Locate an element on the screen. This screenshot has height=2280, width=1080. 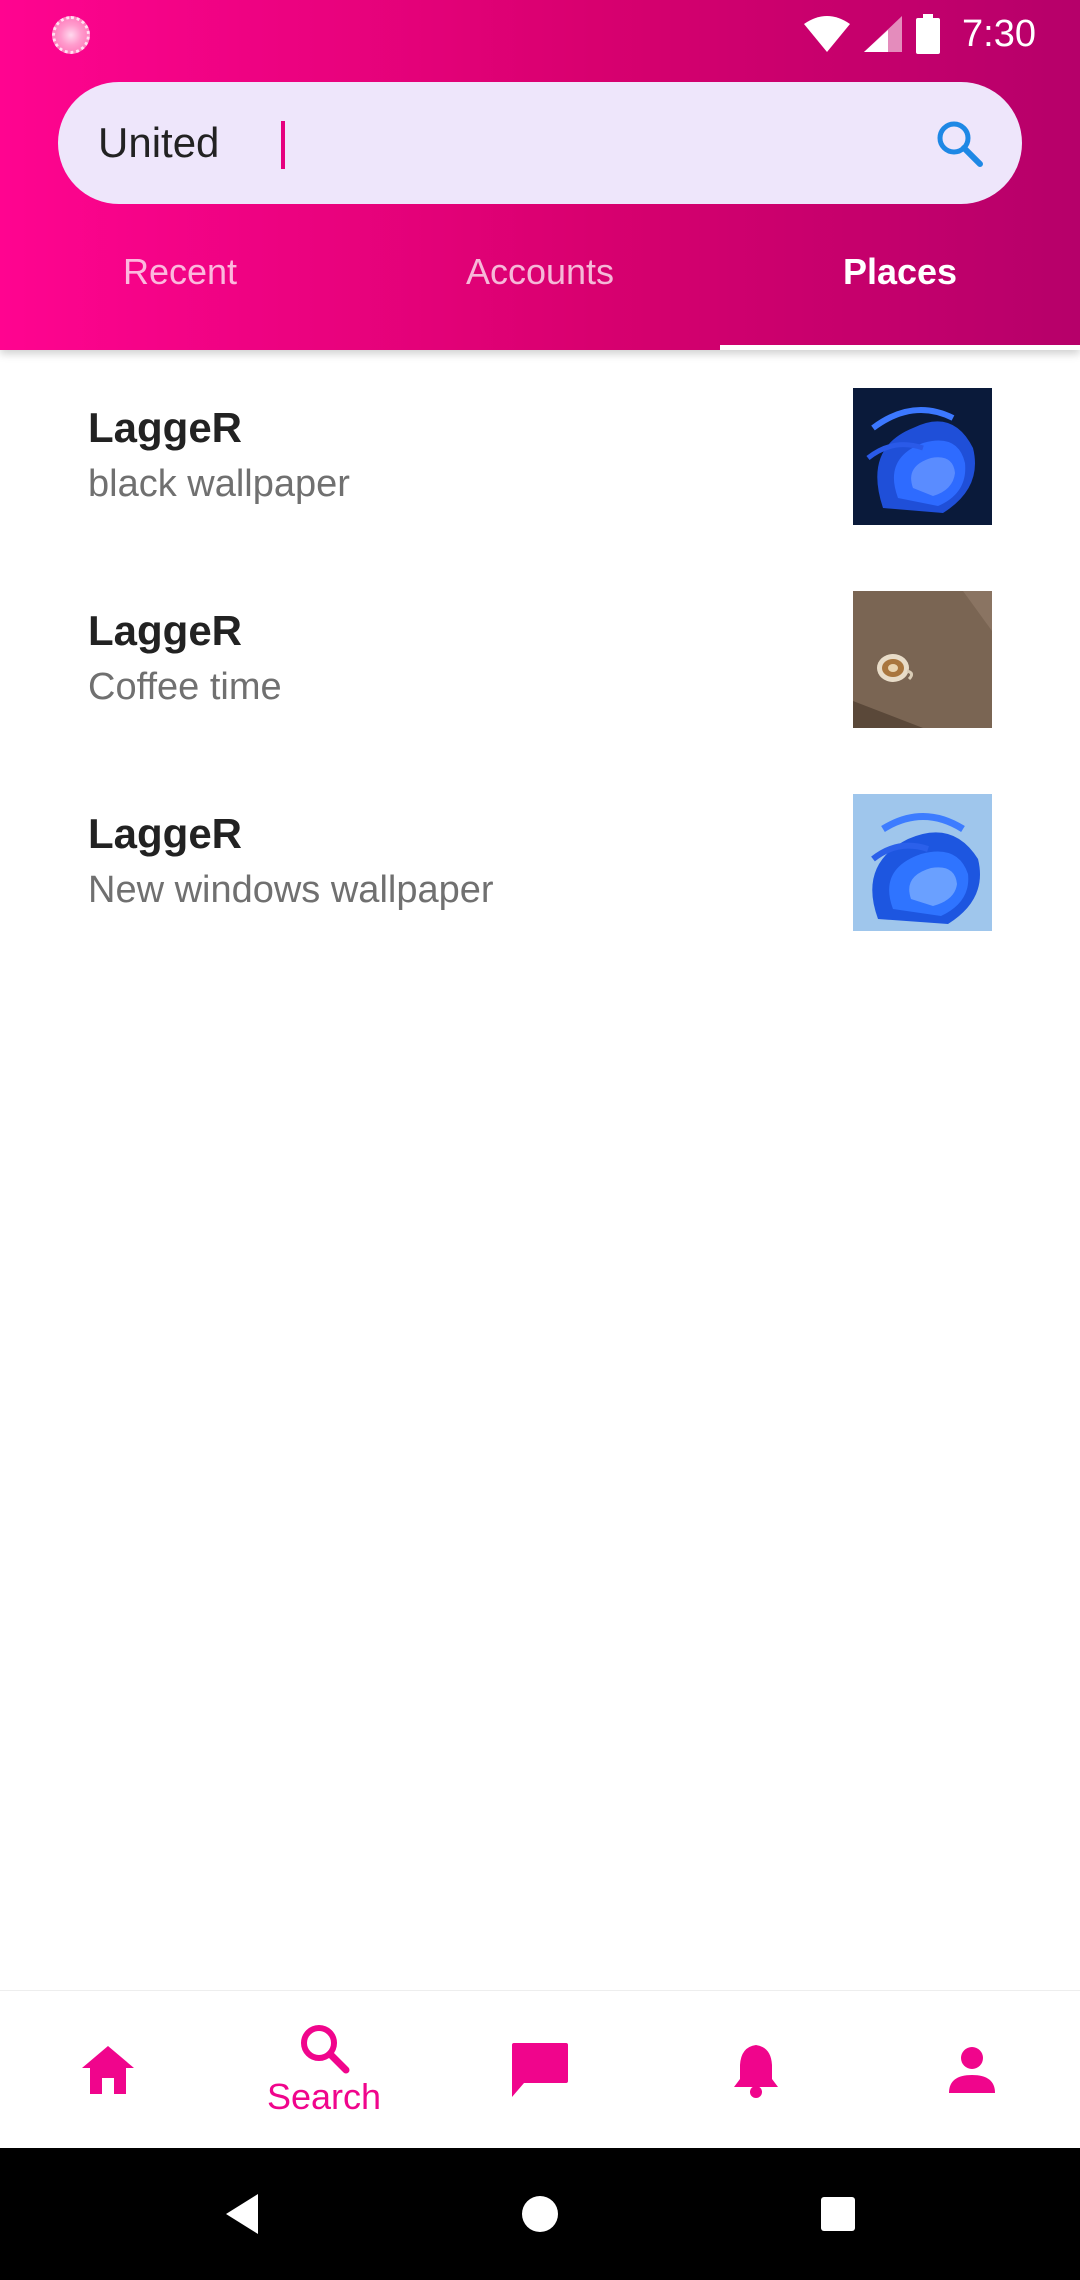
tab-recent: Recent is located at coordinates (180, 286).